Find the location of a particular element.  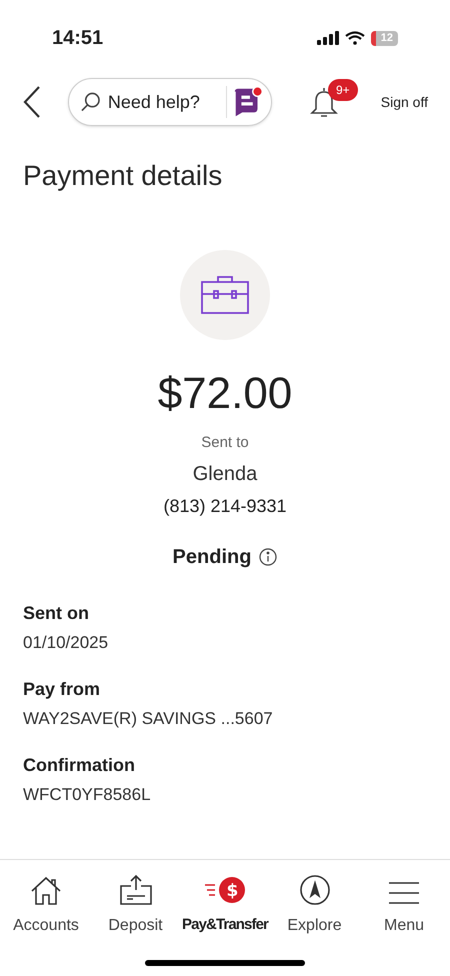

recipient-name: Glenda is located at coordinates (225, 474).